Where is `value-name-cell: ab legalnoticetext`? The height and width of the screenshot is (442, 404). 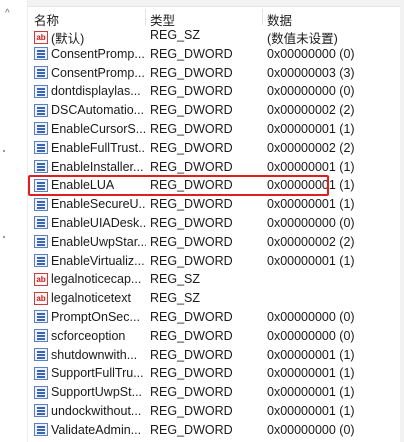 value-name-cell: ab legalnoticetext is located at coordinates (90, 298).